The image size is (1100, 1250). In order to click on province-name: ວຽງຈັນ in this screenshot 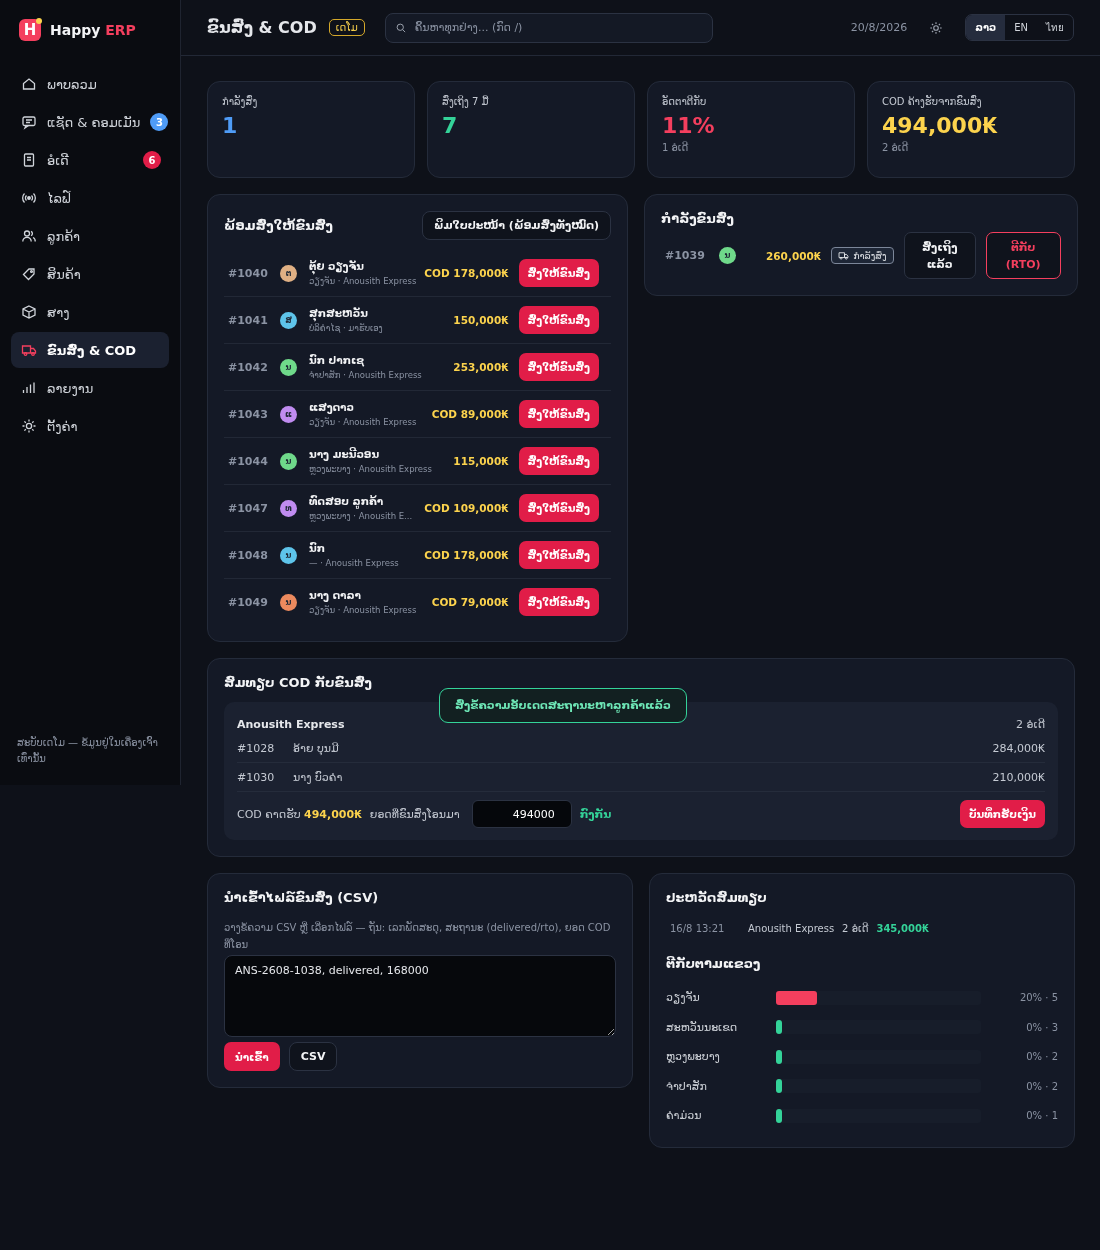, I will do `click(683, 998)`.